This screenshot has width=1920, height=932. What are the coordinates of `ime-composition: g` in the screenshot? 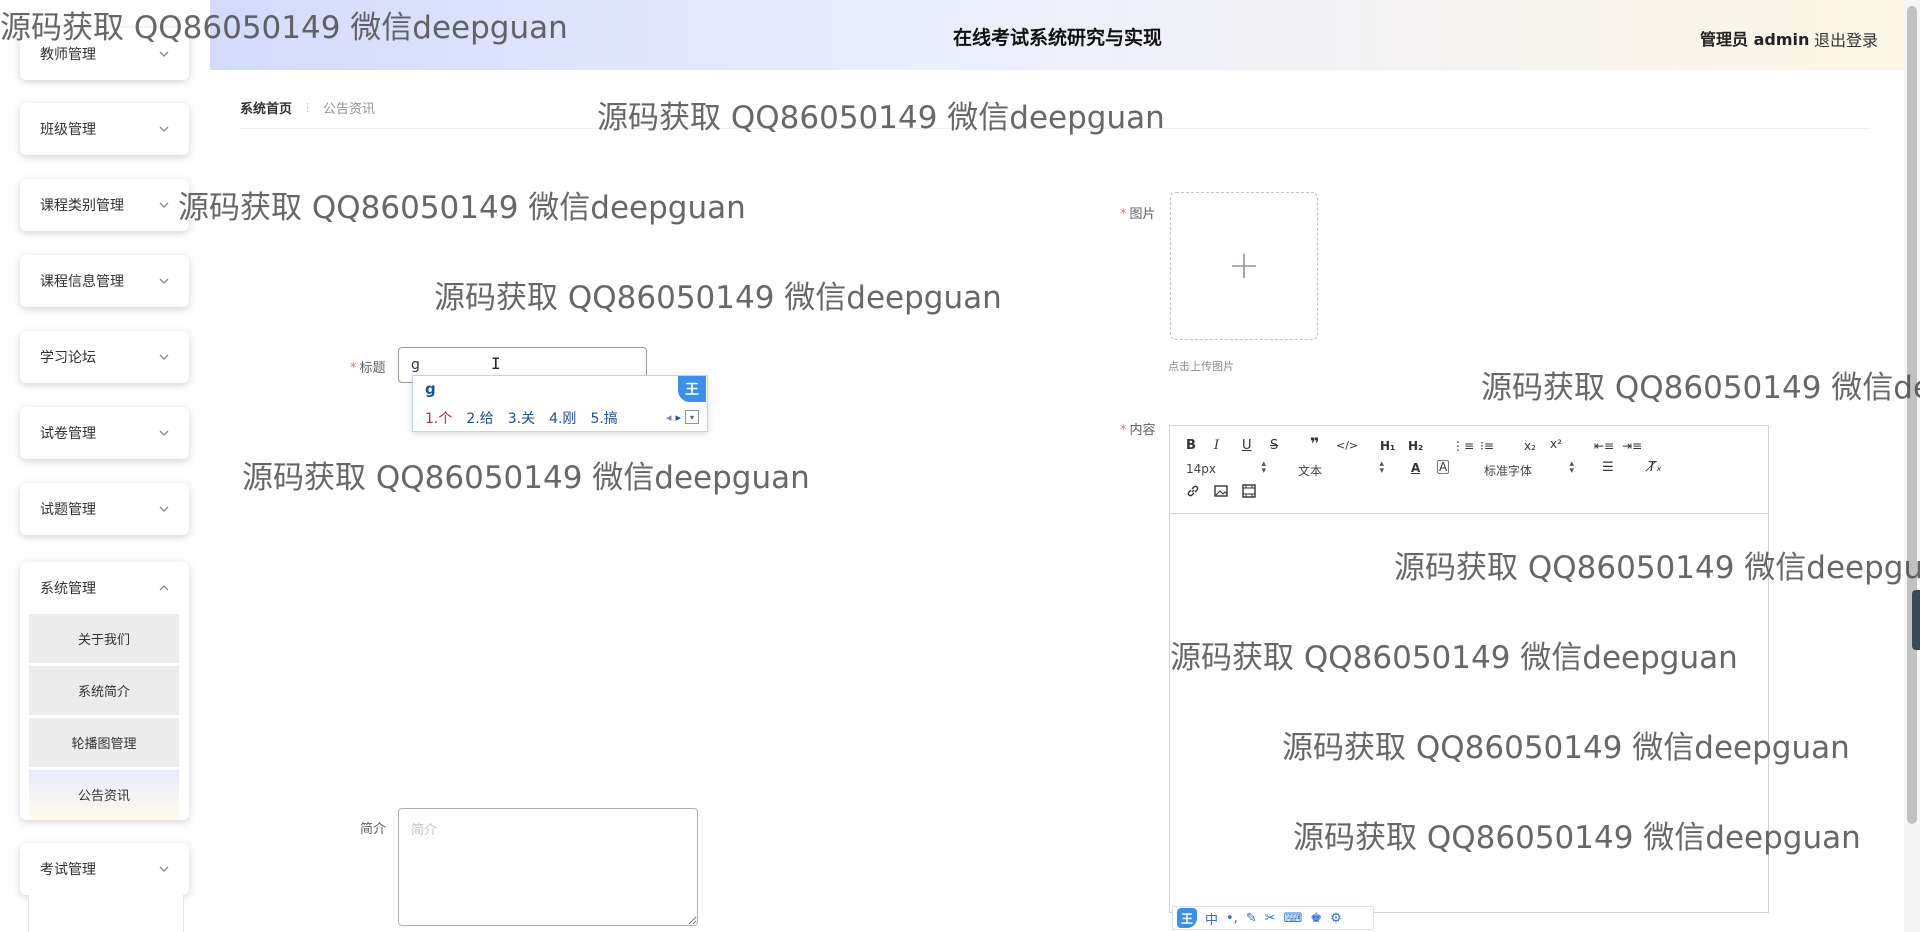 It's located at (430, 389).